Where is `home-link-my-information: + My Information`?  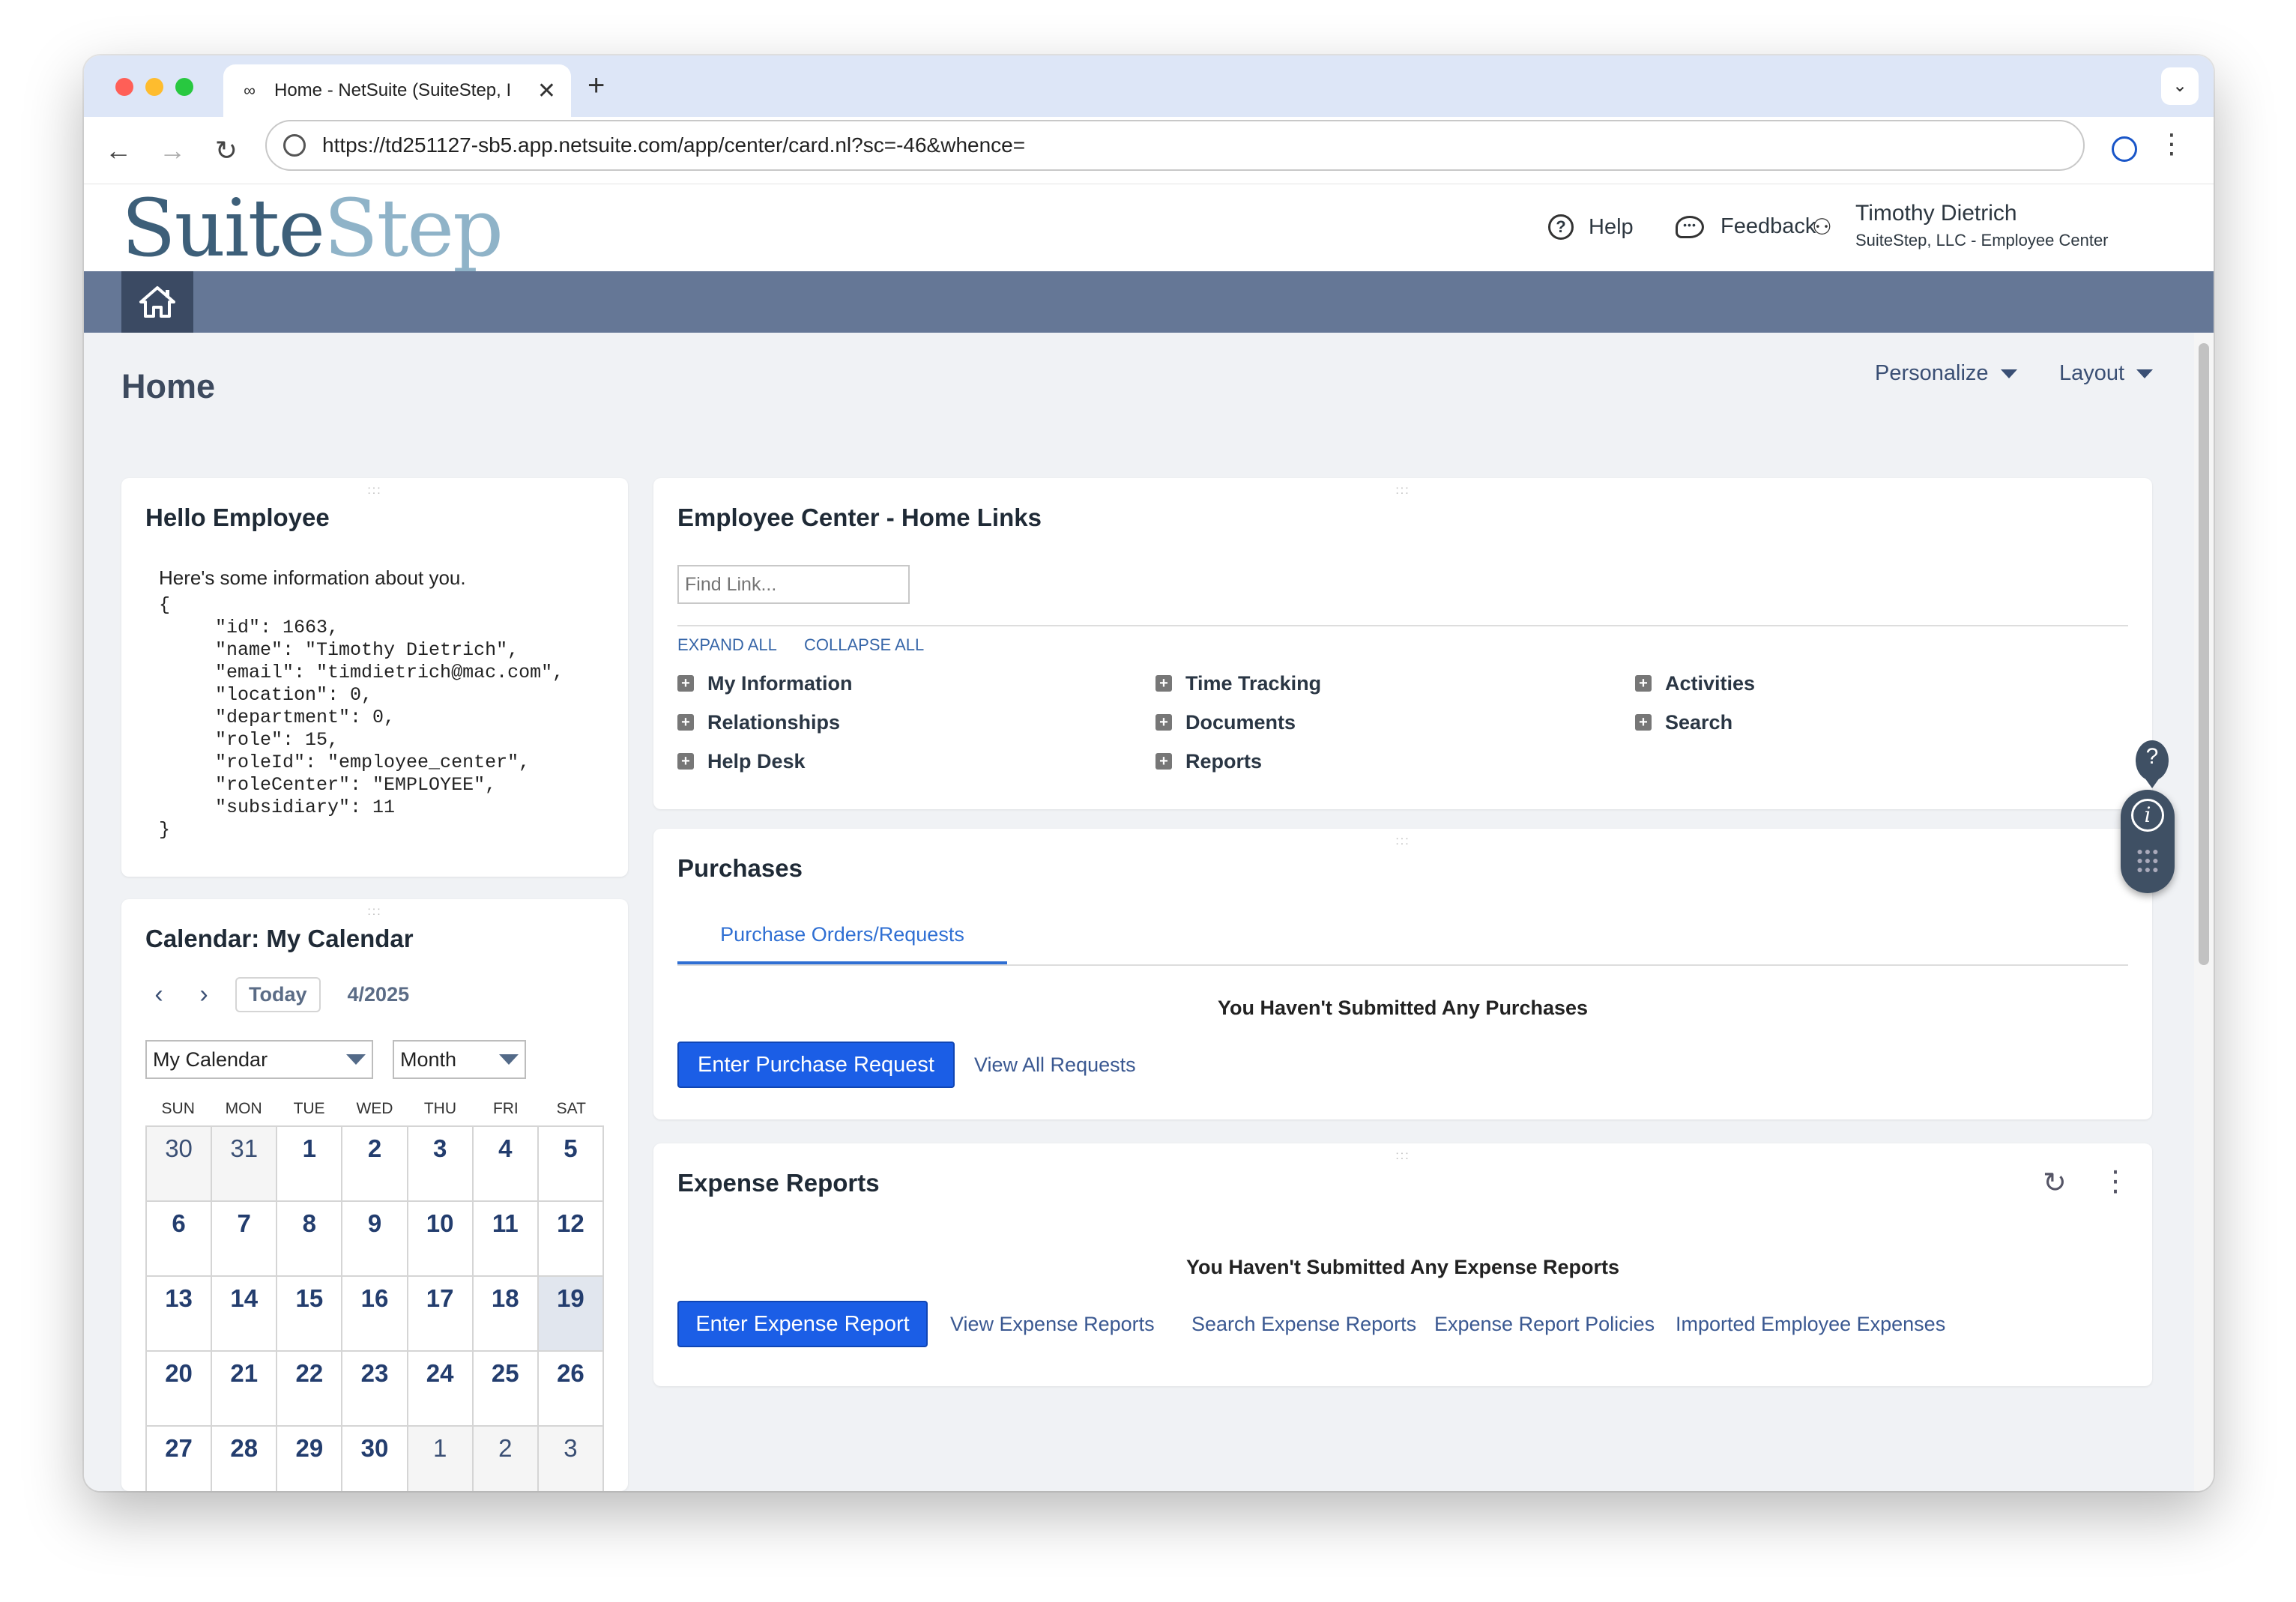
home-link-my-information: + My Information is located at coordinates (765, 683).